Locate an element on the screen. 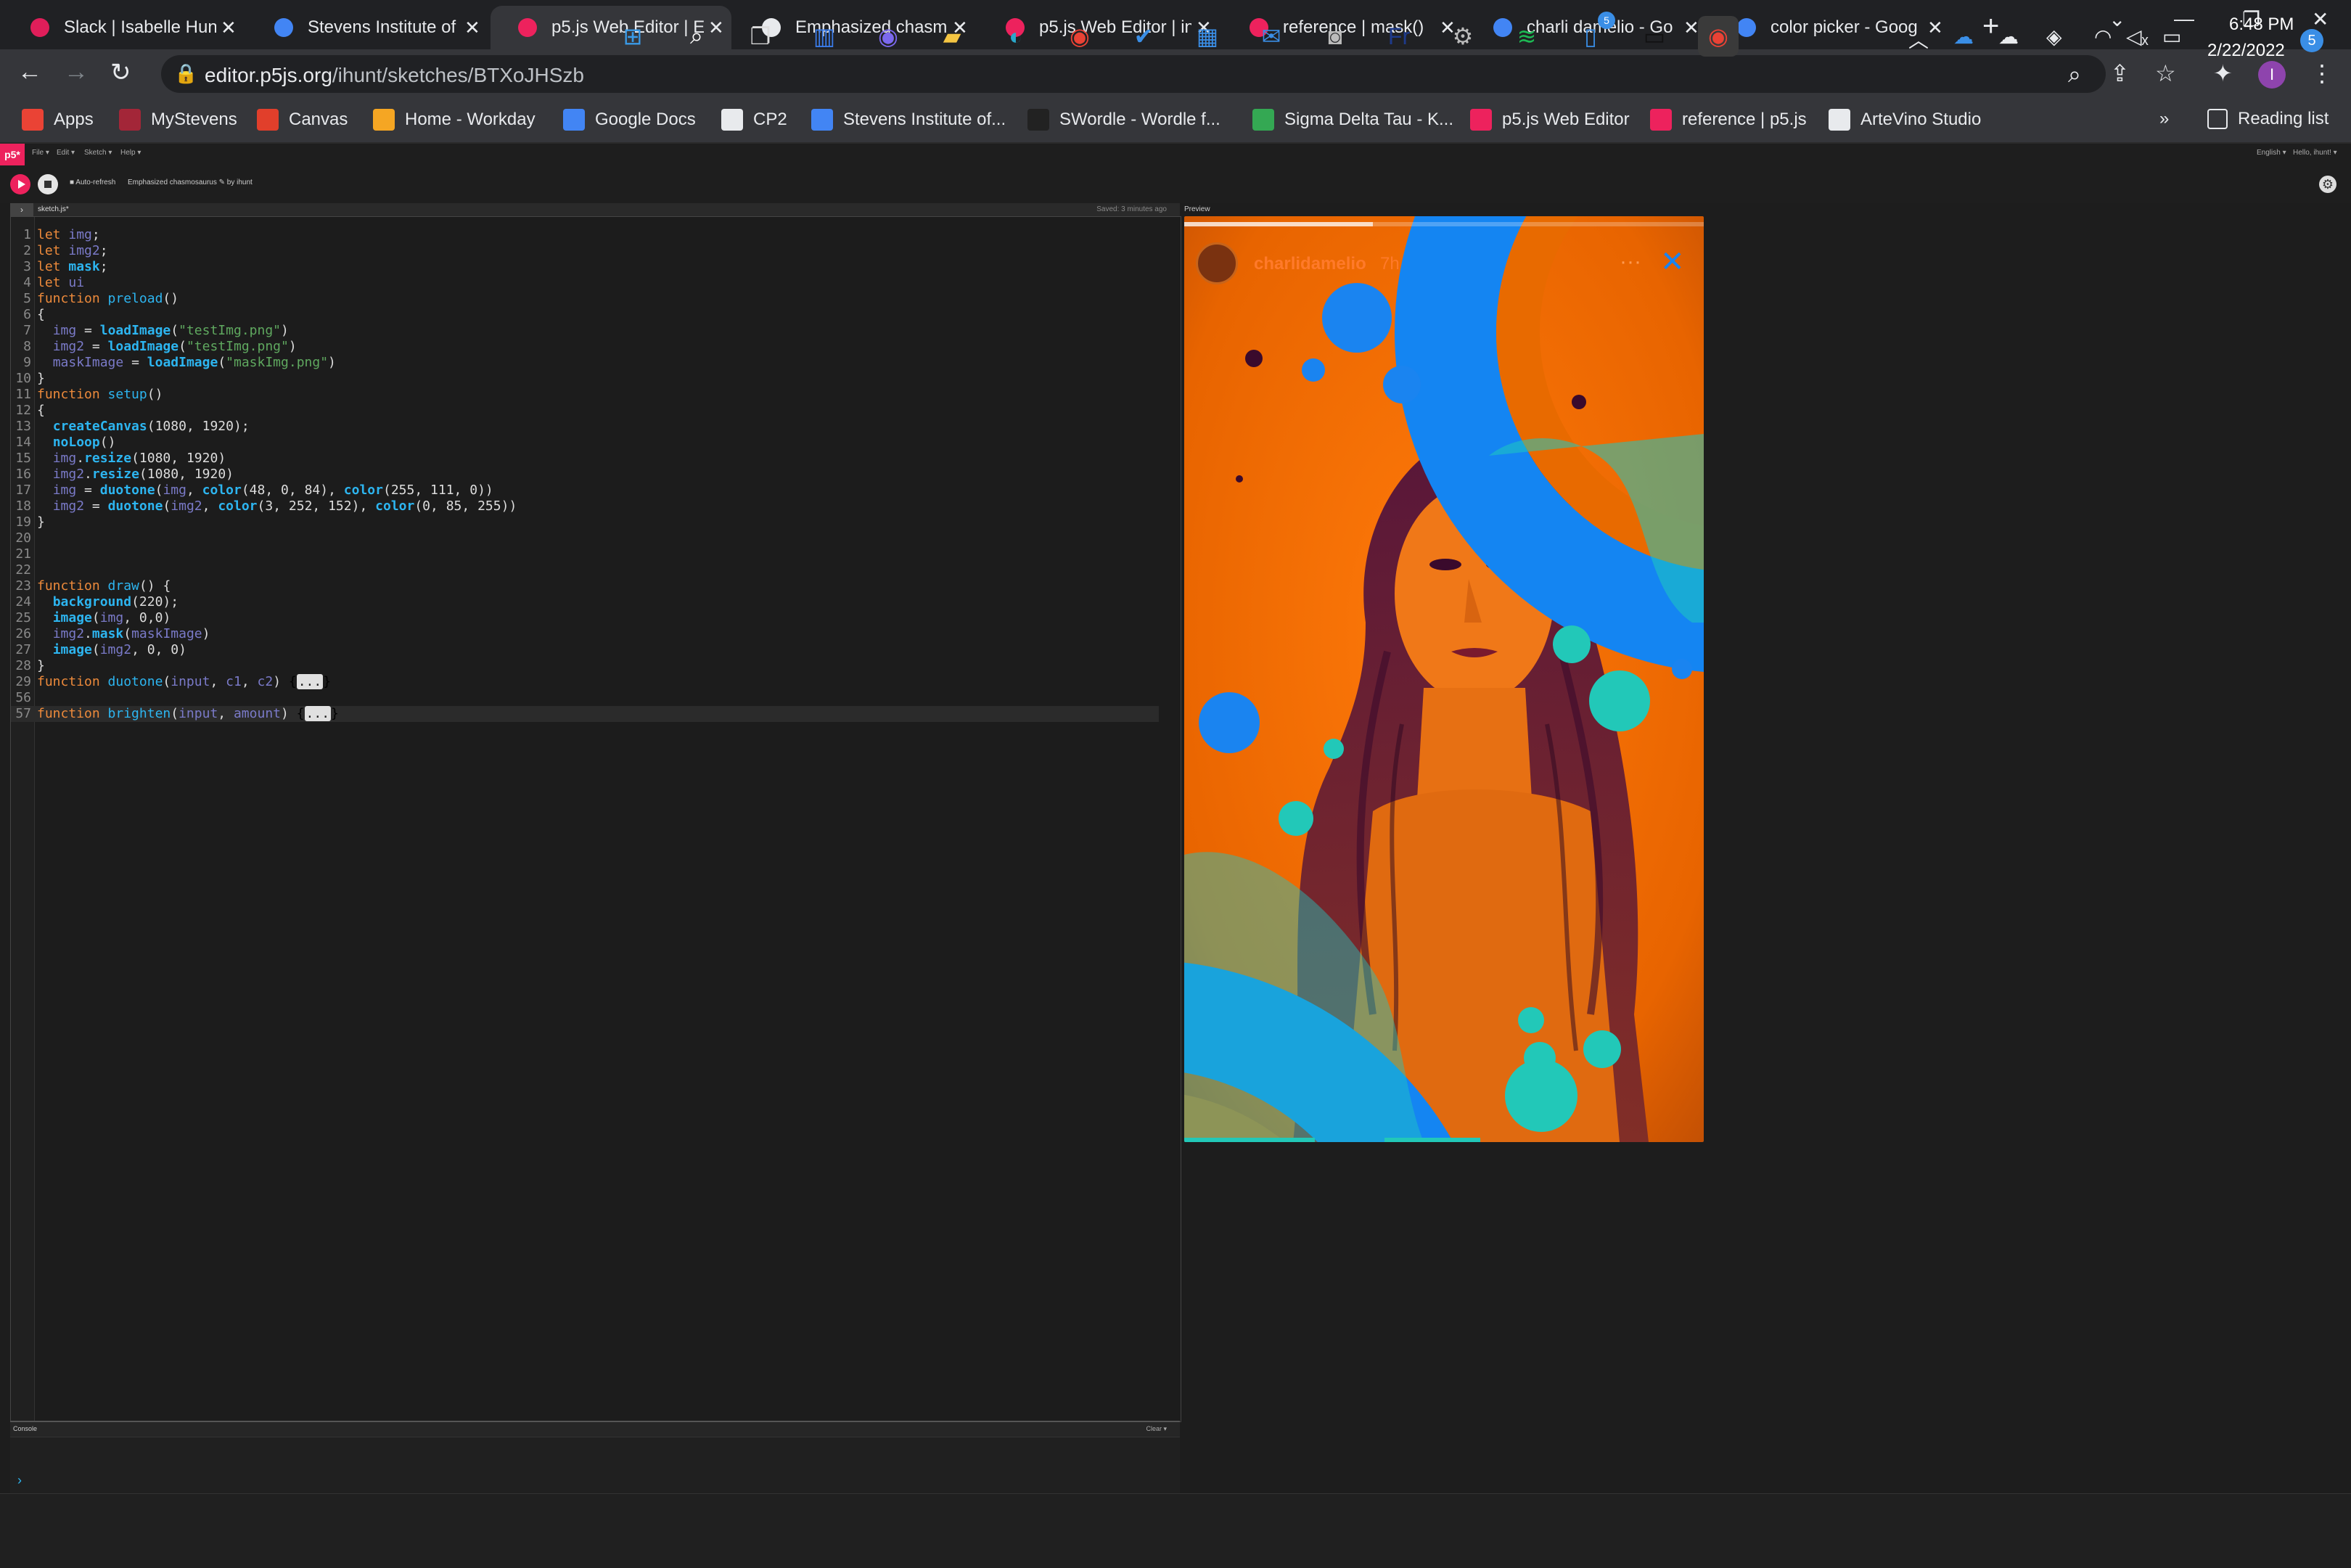  tab-1: Stevens Institute of ✕ is located at coordinates (367, 27).